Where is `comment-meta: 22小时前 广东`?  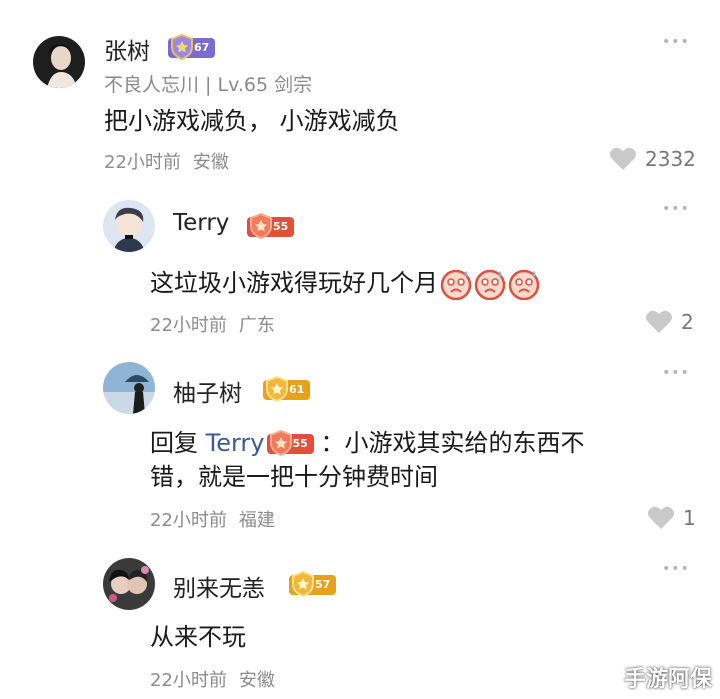
comment-meta: 22小时前 广东 is located at coordinates (212, 324).